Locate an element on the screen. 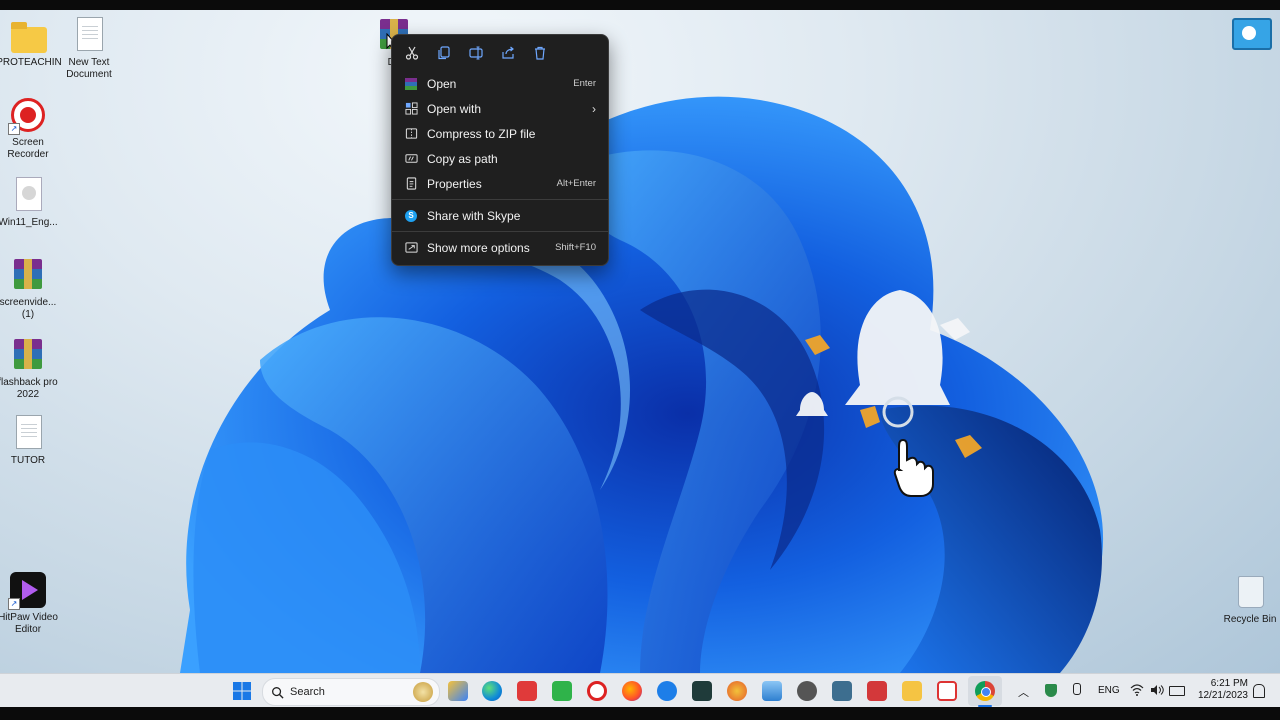  top-black-bar is located at coordinates (640, 5).